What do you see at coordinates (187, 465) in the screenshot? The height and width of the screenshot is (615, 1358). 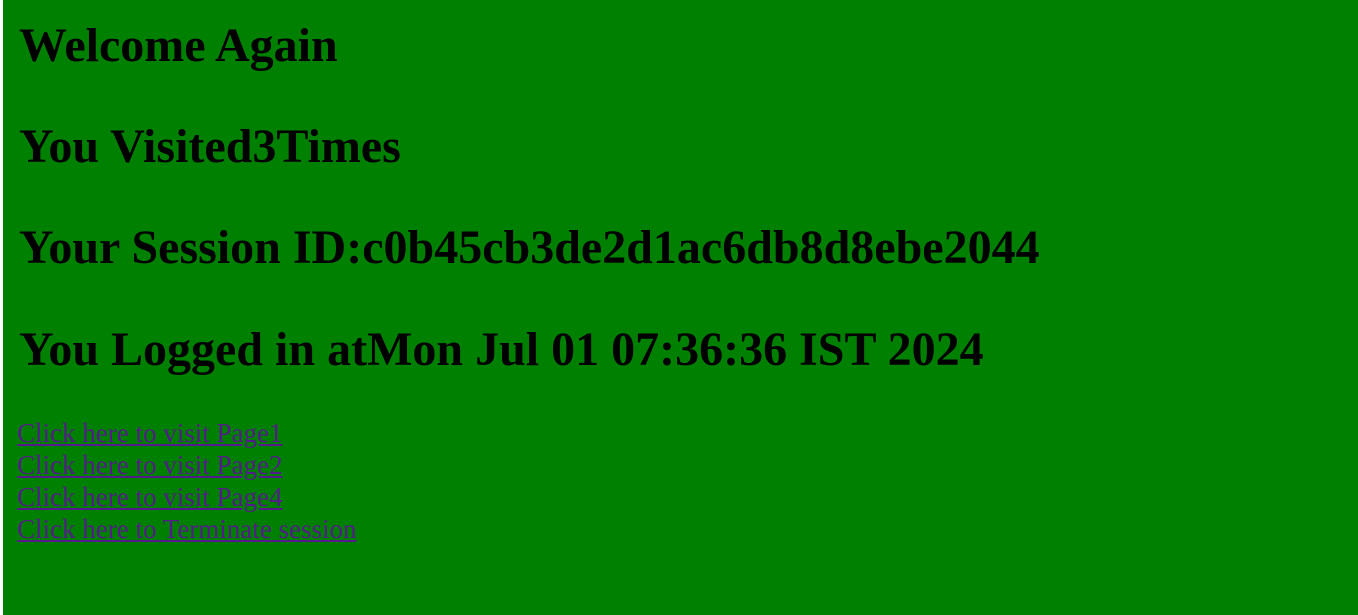 I see `visit-page2-link: Click here to visit Page2` at bounding box center [187, 465].